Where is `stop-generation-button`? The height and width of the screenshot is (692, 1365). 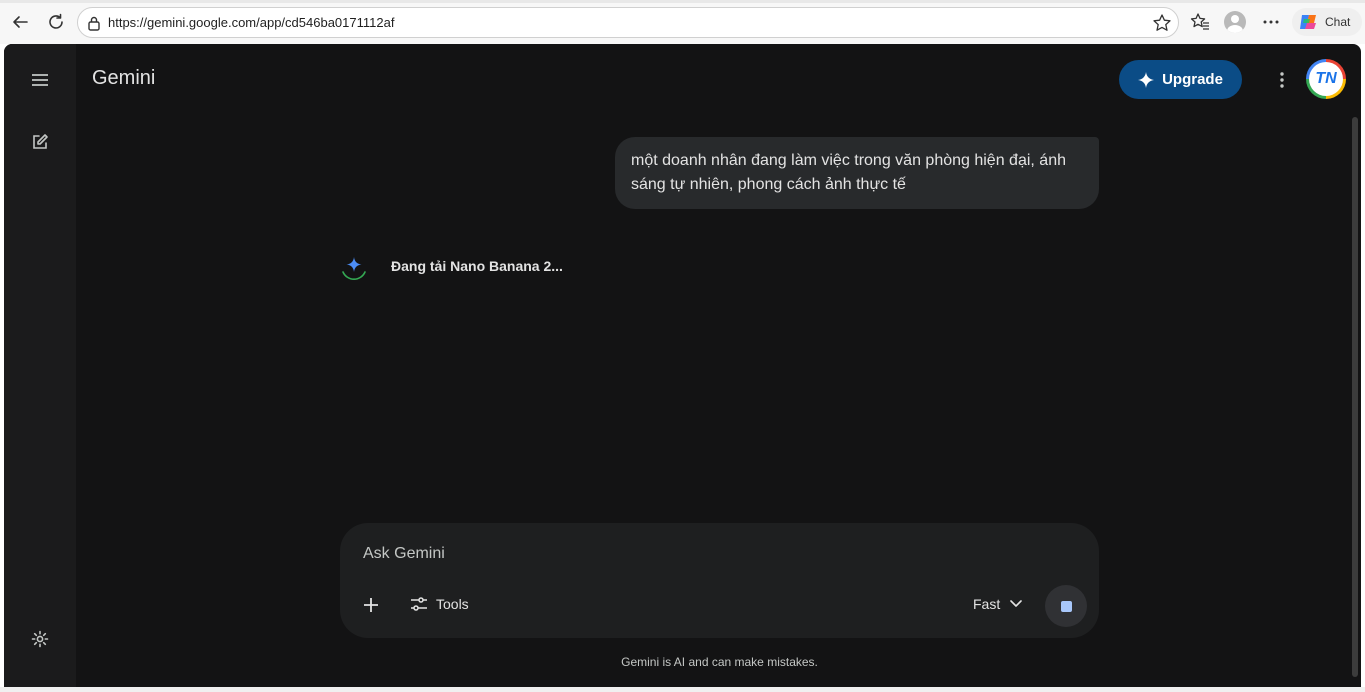 stop-generation-button is located at coordinates (1066, 606).